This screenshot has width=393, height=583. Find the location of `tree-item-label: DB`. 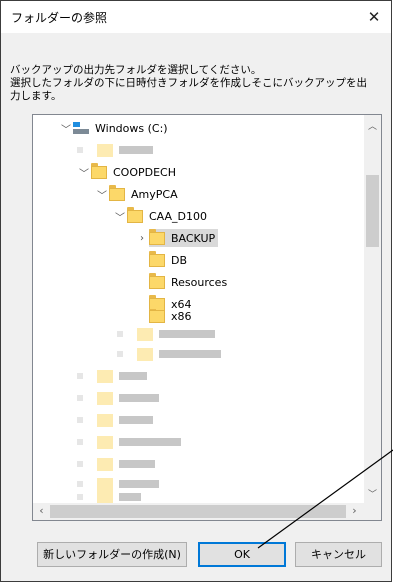

tree-item-label: DB is located at coordinates (179, 260).